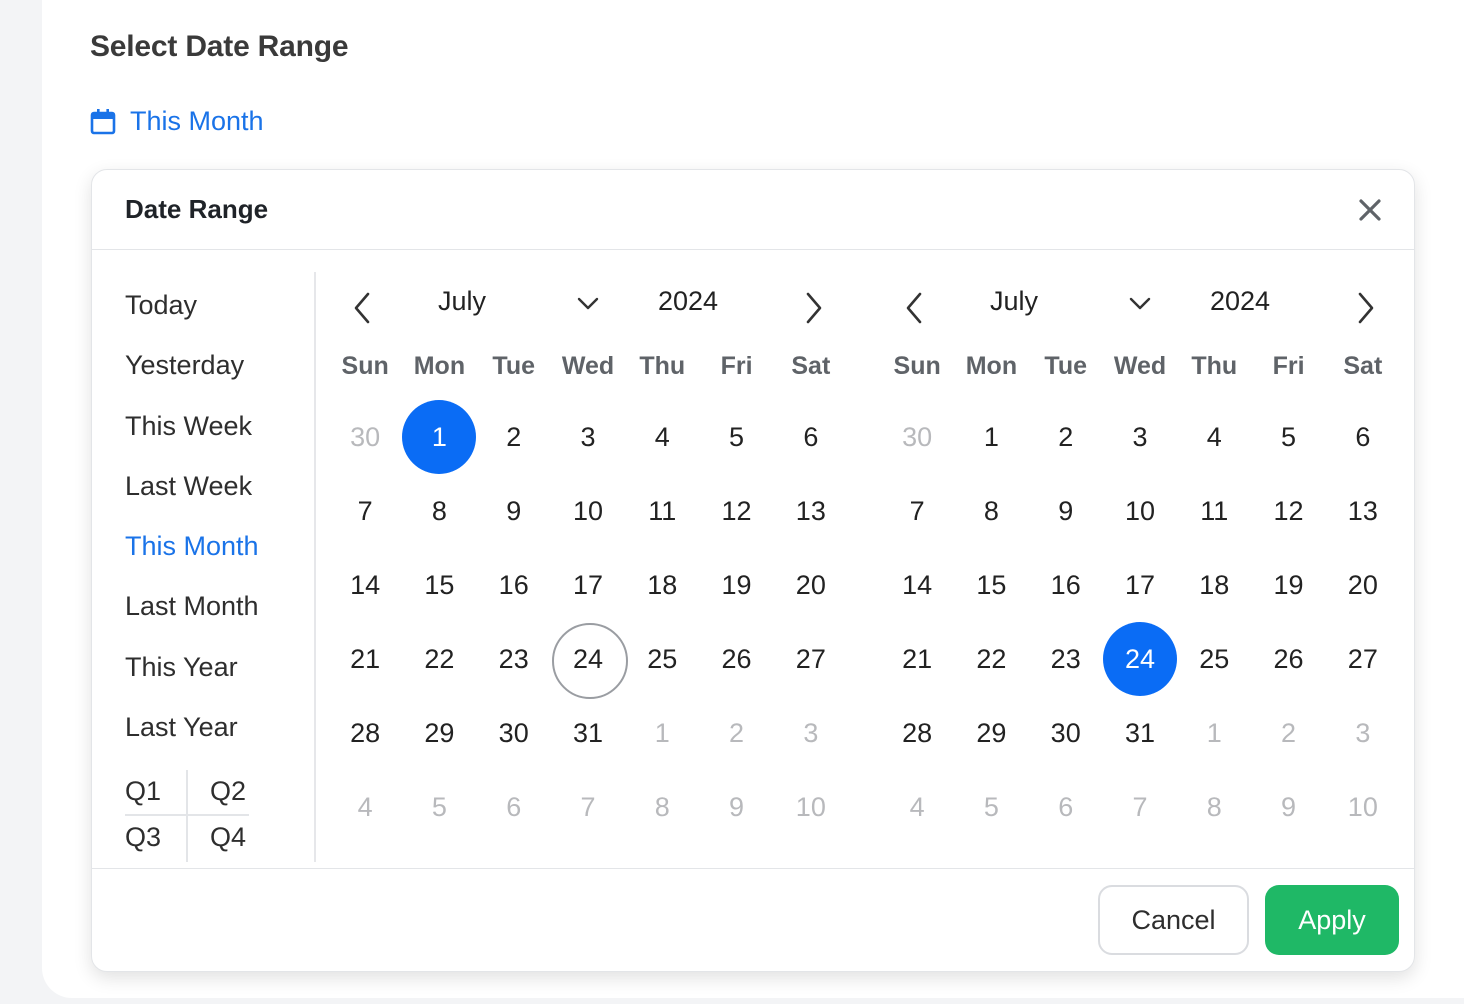  Describe the element at coordinates (228, 837) in the screenshot. I see `quarter-q4: Q4` at that location.